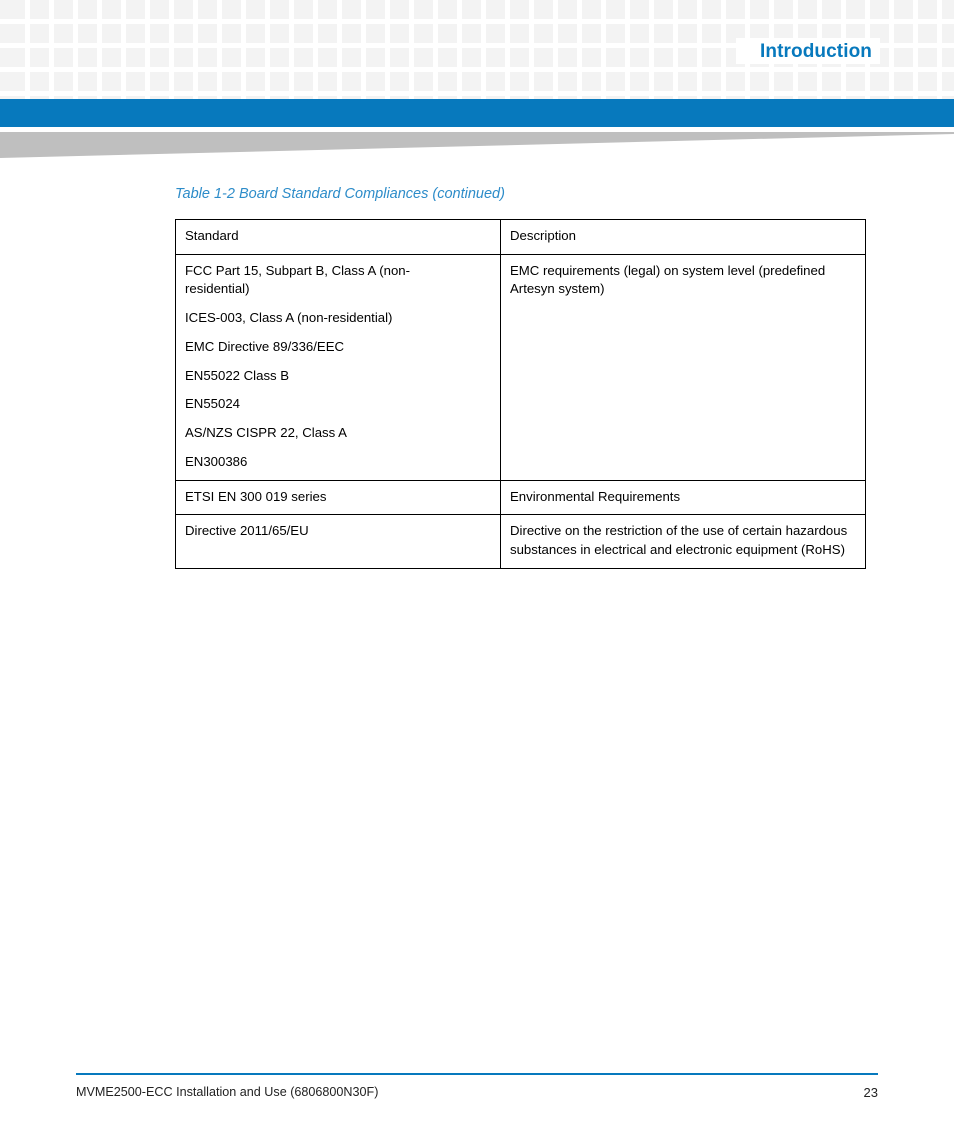 The width and height of the screenshot is (954, 1145). Describe the element at coordinates (595, 496) in the screenshot. I see `description-text: Environmental Requirements` at that location.